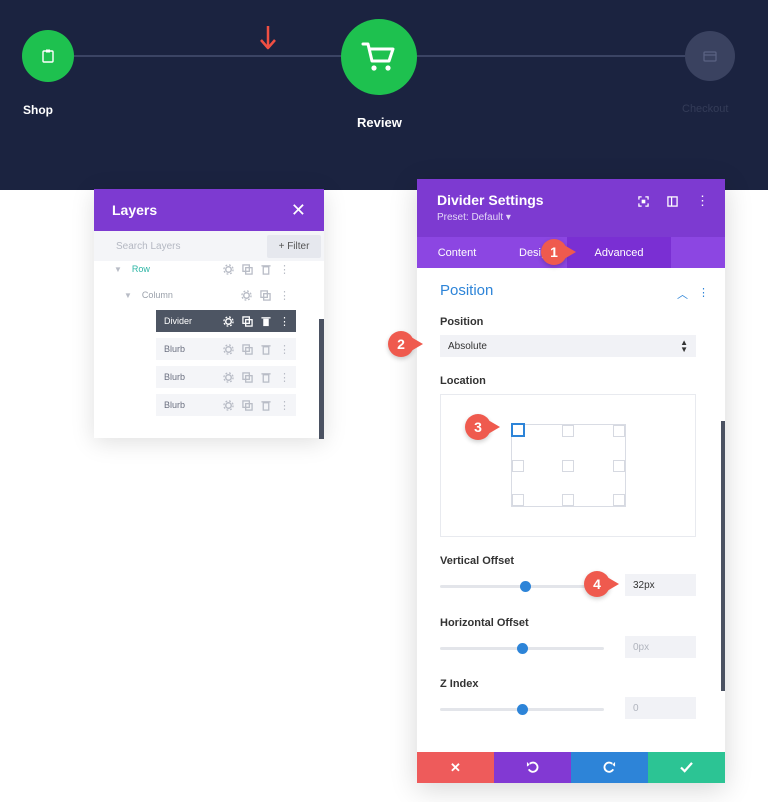 The height and width of the screenshot is (802, 768). What do you see at coordinates (660, 708) in the screenshot?
I see `z-index-input: 0` at bounding box center [660, 708].